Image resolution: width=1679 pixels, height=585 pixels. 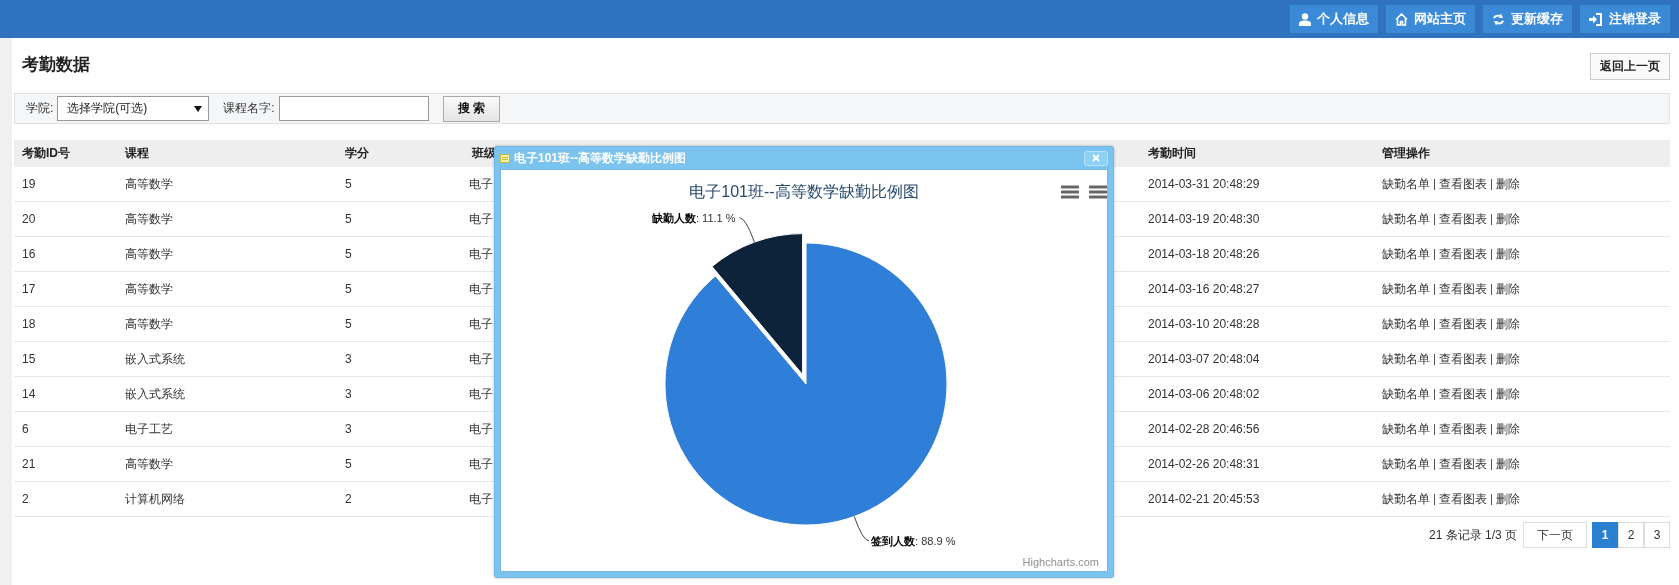 What do you see at coordinates (1204, 289) in the screenshot?
I see `table-cell-text: 2014-03-16 20:48:27` at bounding box center [1204, 289].